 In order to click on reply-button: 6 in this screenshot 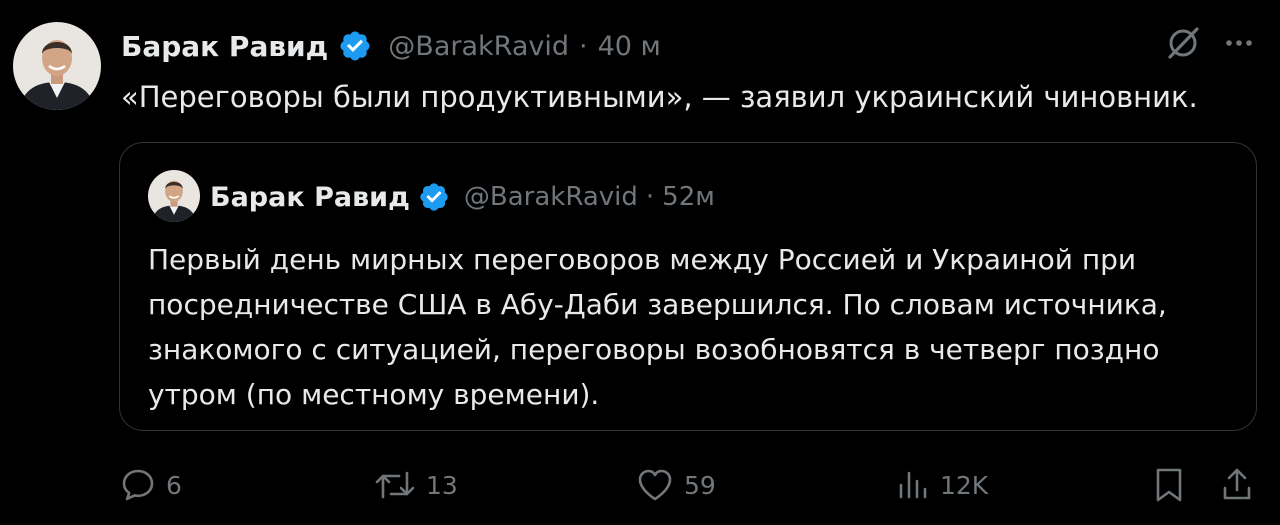, I will do `click(151, 485)`.